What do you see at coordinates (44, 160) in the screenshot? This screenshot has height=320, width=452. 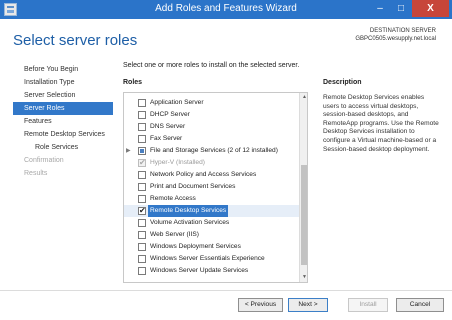 I see `nav-item-confirmation: Confirmation` at bounding box center [44, 160].